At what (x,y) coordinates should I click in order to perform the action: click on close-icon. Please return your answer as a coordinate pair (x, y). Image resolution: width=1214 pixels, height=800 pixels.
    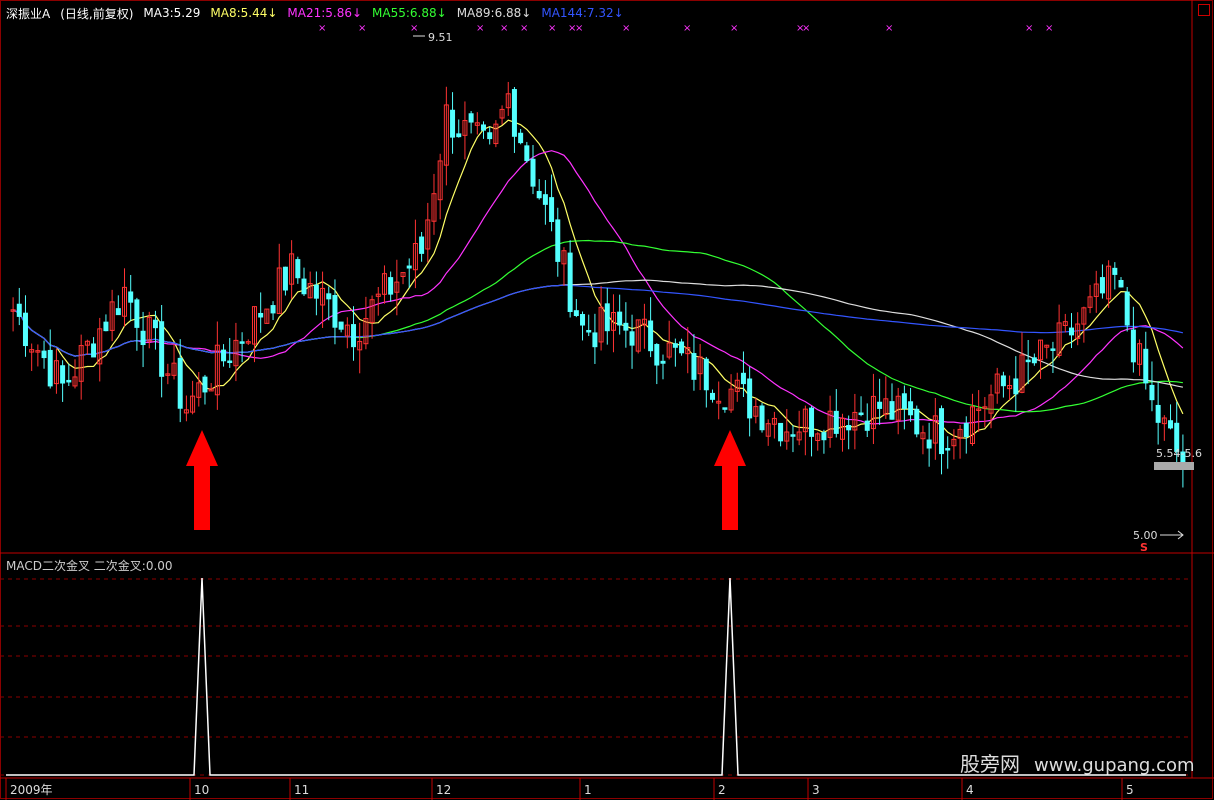
    Looking at the image, I should click on (1204, 10).